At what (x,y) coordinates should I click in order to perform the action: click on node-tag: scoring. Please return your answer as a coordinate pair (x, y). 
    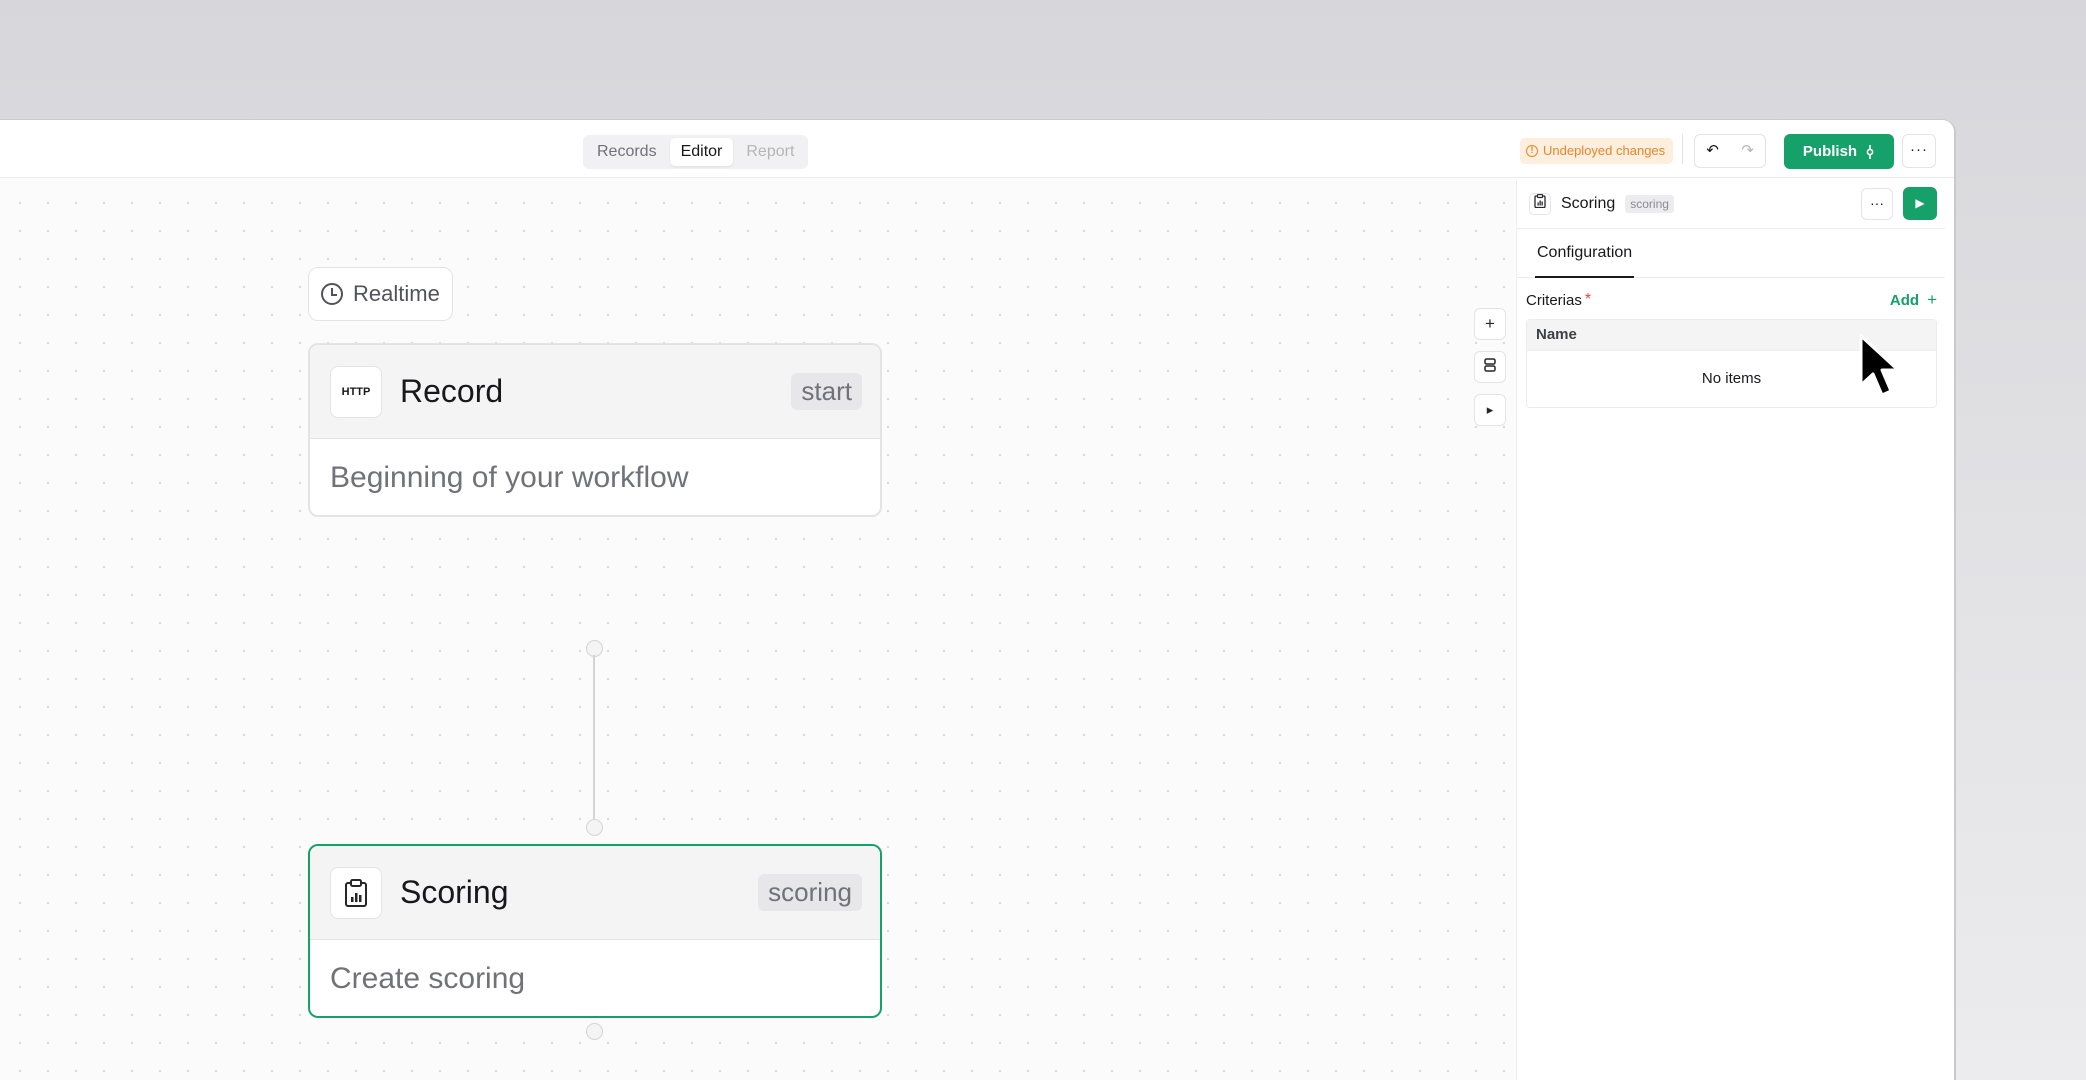
    Looking at the image, I should click on (810, 892).